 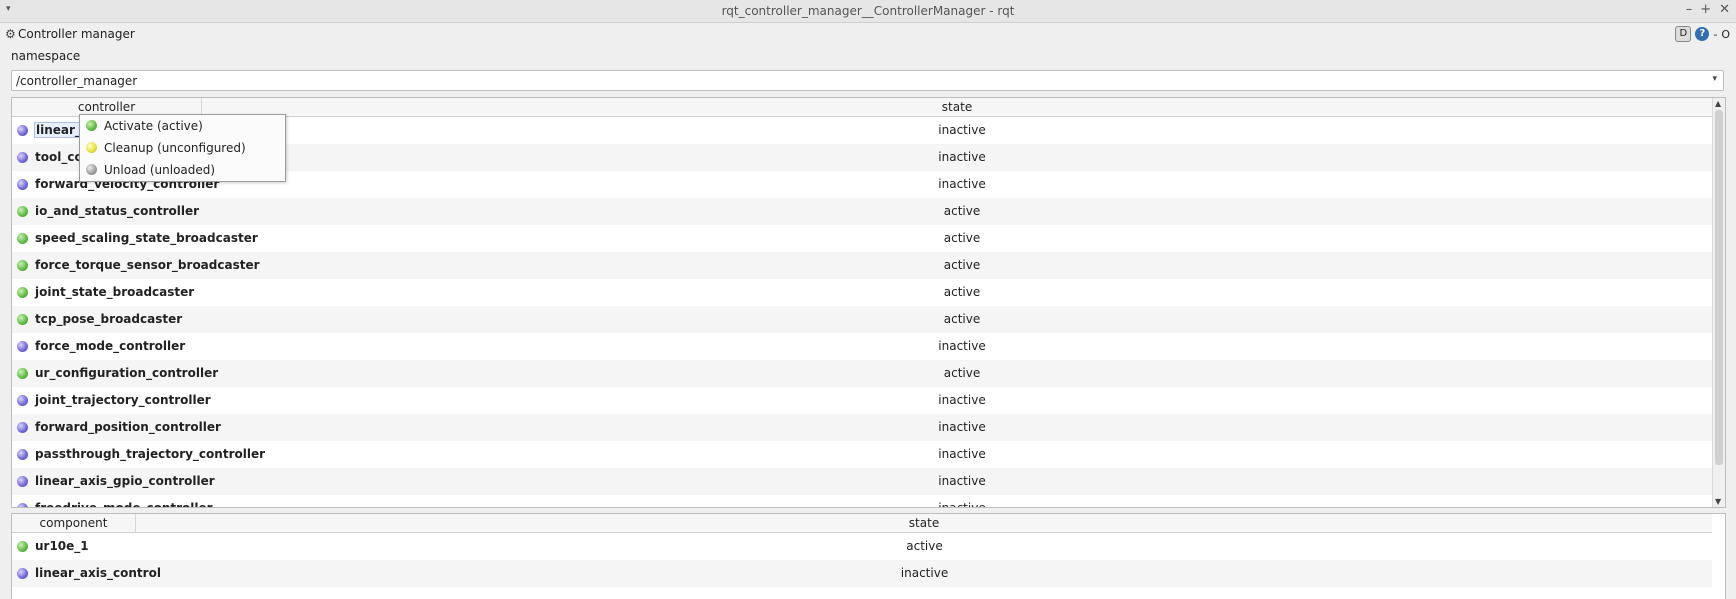 I want to click on table-row: io_and_status_controller active, so click(x=862, y=211).